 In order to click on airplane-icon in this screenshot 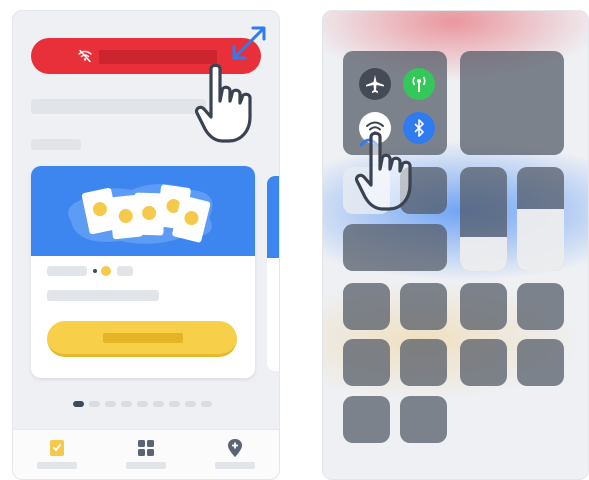, I will do `click(375, 84)`.